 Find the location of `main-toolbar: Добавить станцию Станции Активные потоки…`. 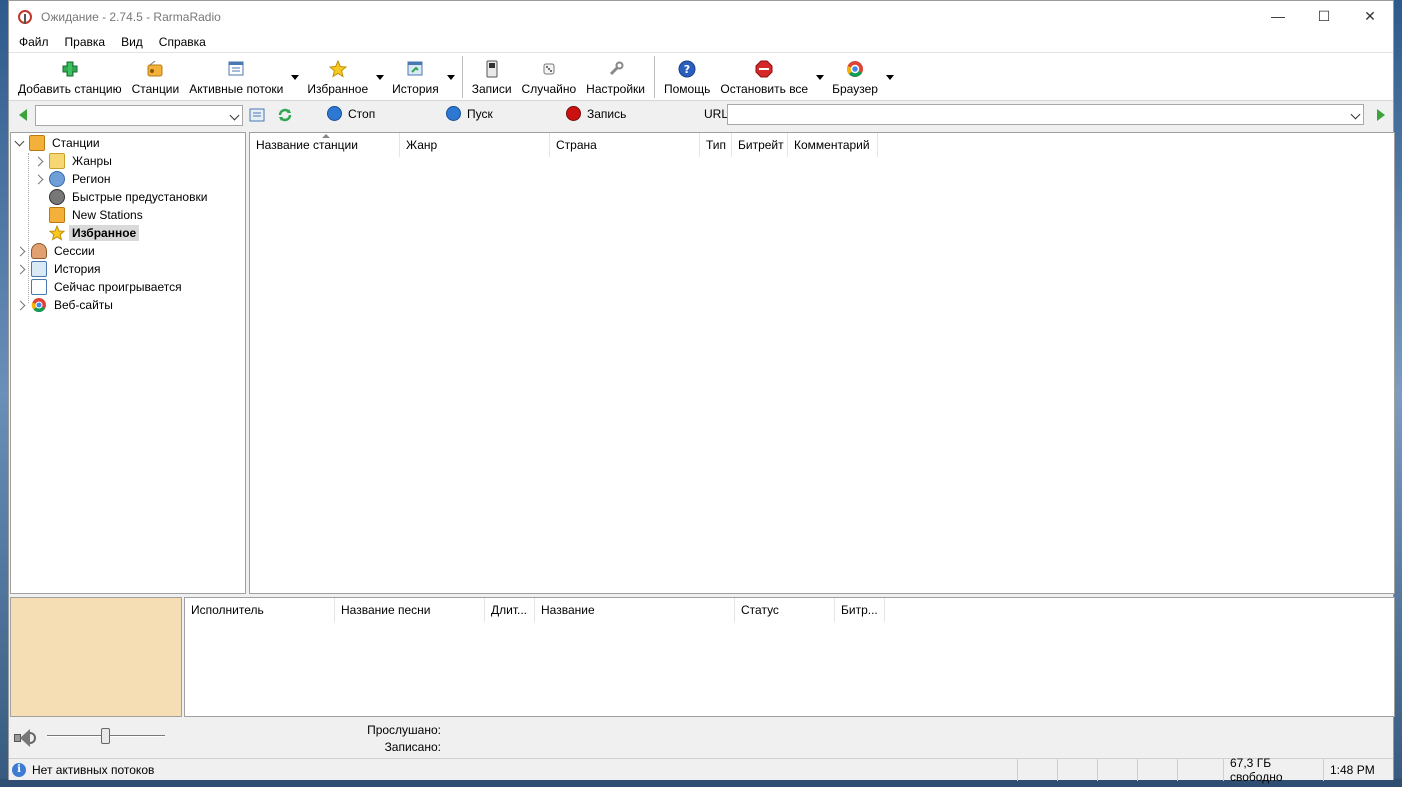

main-toolbar: Добавить станцию Станции Активные потоки… is located at coordinates (701, 77).